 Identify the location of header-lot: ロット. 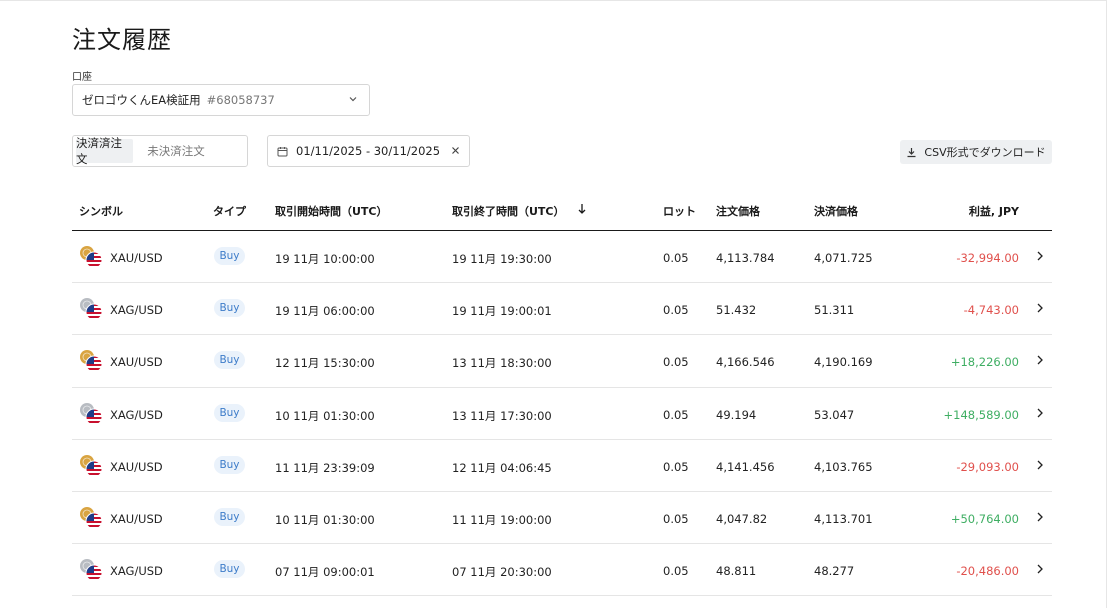
(679, 211).